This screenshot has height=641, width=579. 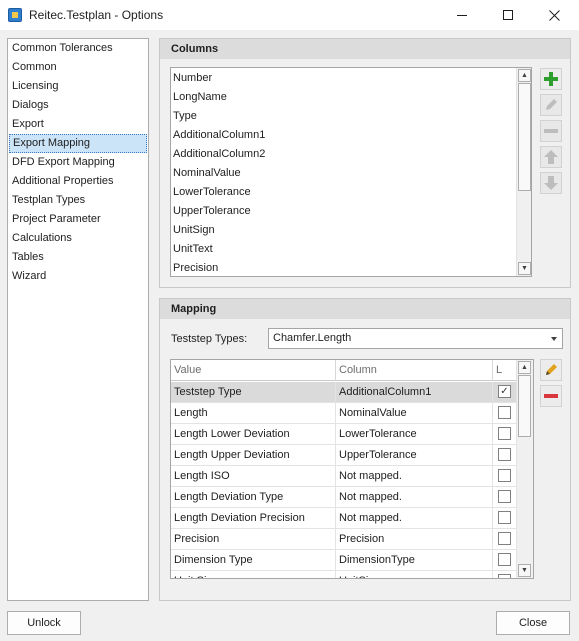 What do you see at coordinates (78, 162) in the screenshot?
I see `nav-item-dfd-export-mapping: DFD Export Mapping` at bounding box center [78, 162].